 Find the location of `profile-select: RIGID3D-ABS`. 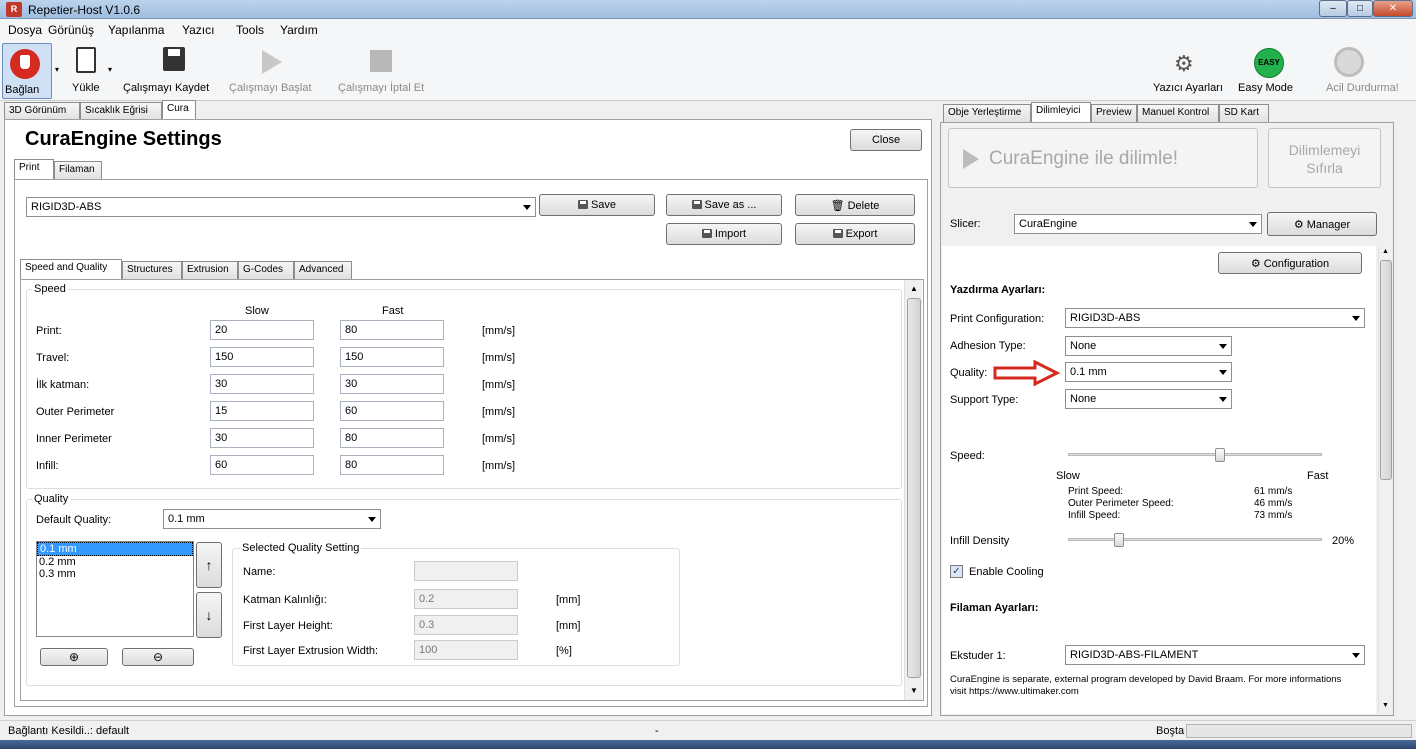

profile-select: RIGID3D-ABS is located at coordinates (281, 207).